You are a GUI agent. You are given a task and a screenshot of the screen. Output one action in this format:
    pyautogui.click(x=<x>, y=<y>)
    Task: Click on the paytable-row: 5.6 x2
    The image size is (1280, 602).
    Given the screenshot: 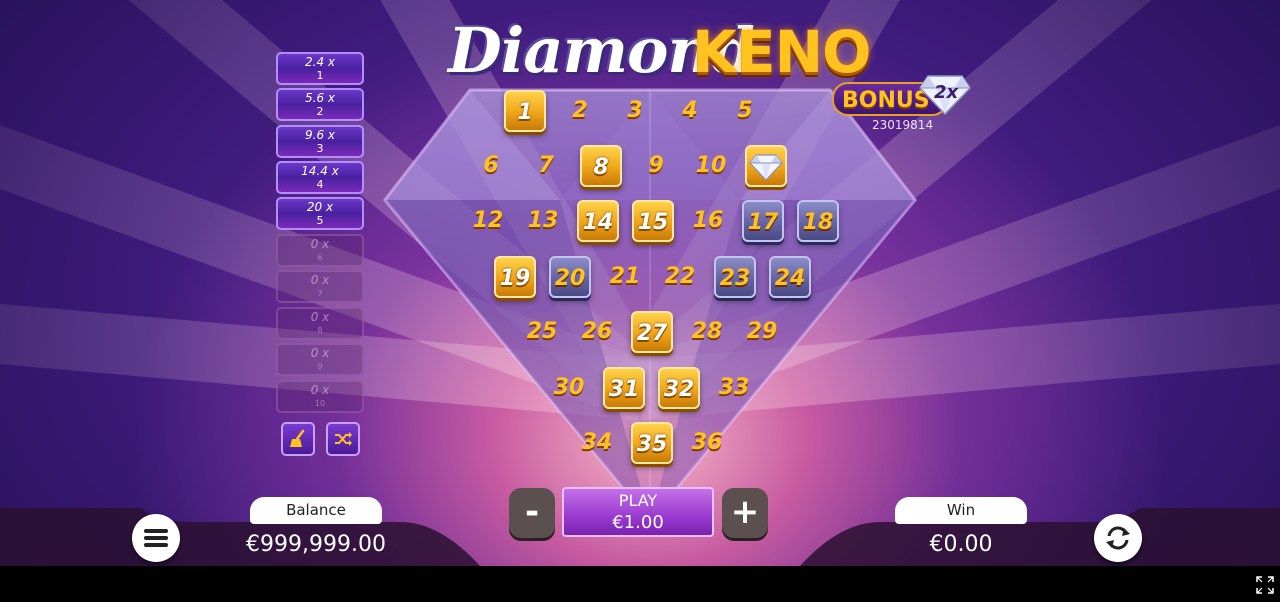 What is the action you would take?
    pyautogui.click(x=320, y=104)
    